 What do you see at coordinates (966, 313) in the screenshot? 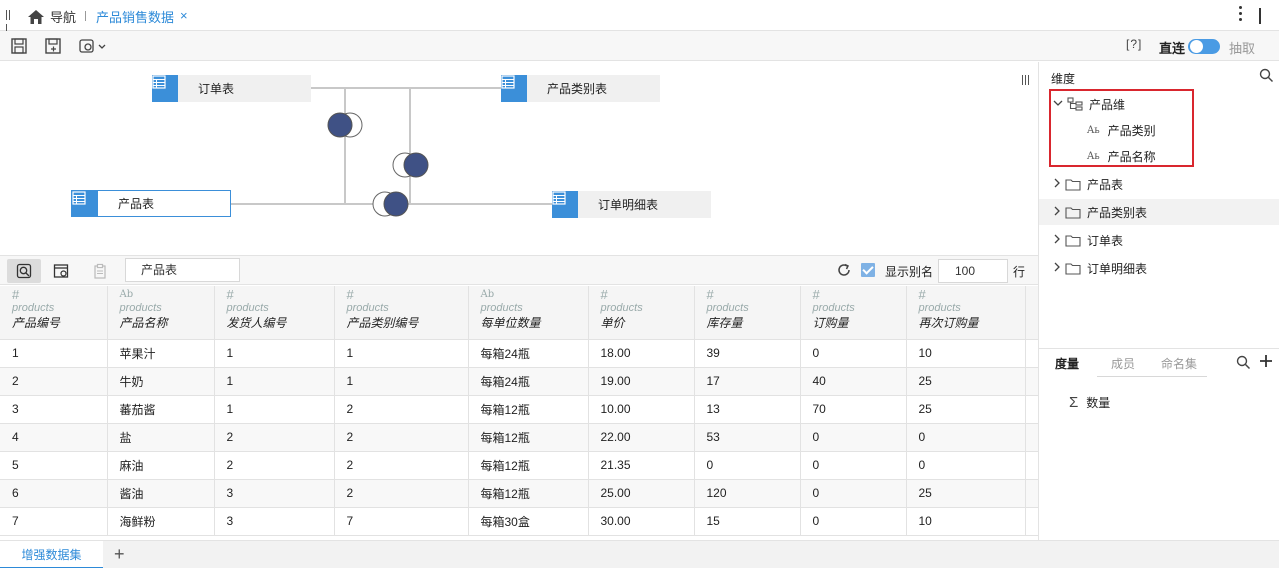
I see `column-header: # products 再次订购量` at bounding box center [966, 313].